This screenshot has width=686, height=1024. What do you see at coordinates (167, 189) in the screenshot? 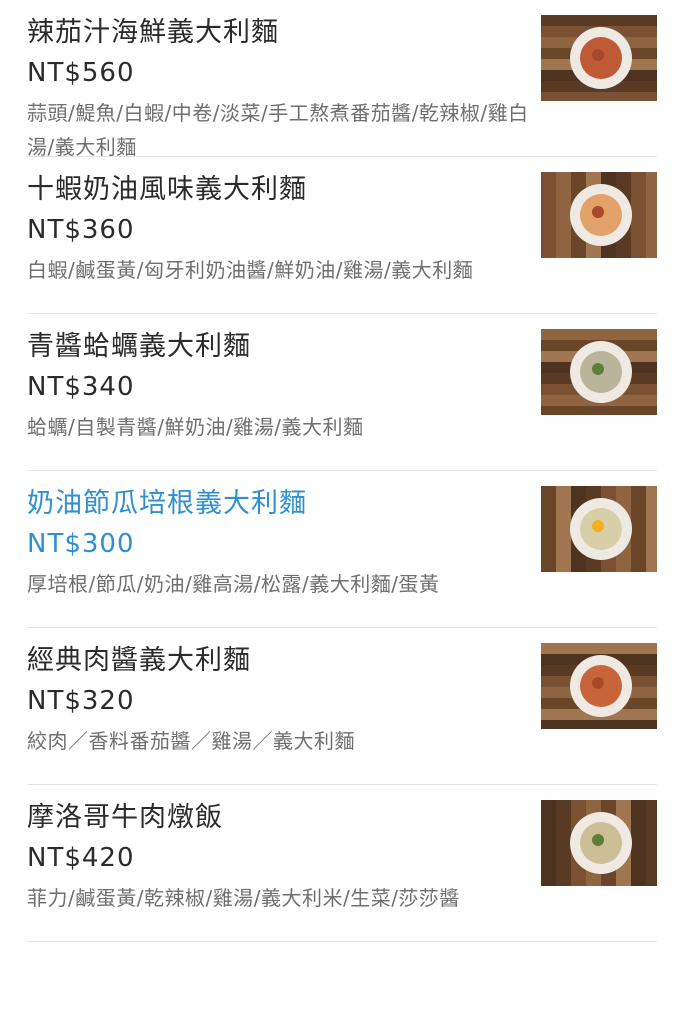
I see `menu-item-name: 十蝦奶油風味義大利麵` at bounding box center [167, 189].